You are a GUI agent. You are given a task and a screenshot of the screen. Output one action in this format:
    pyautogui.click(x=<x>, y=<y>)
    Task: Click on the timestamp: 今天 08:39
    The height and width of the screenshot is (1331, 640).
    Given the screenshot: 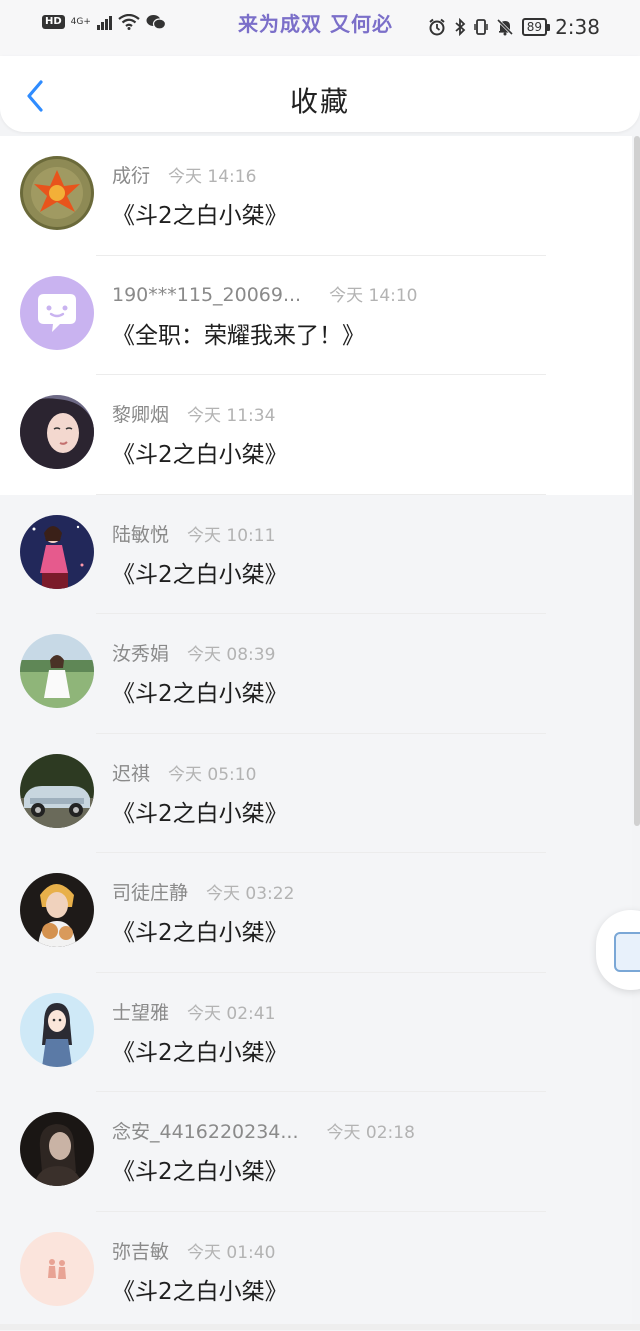 What is the action you would take?
    pyautogui.click(x=231, y=652)
    